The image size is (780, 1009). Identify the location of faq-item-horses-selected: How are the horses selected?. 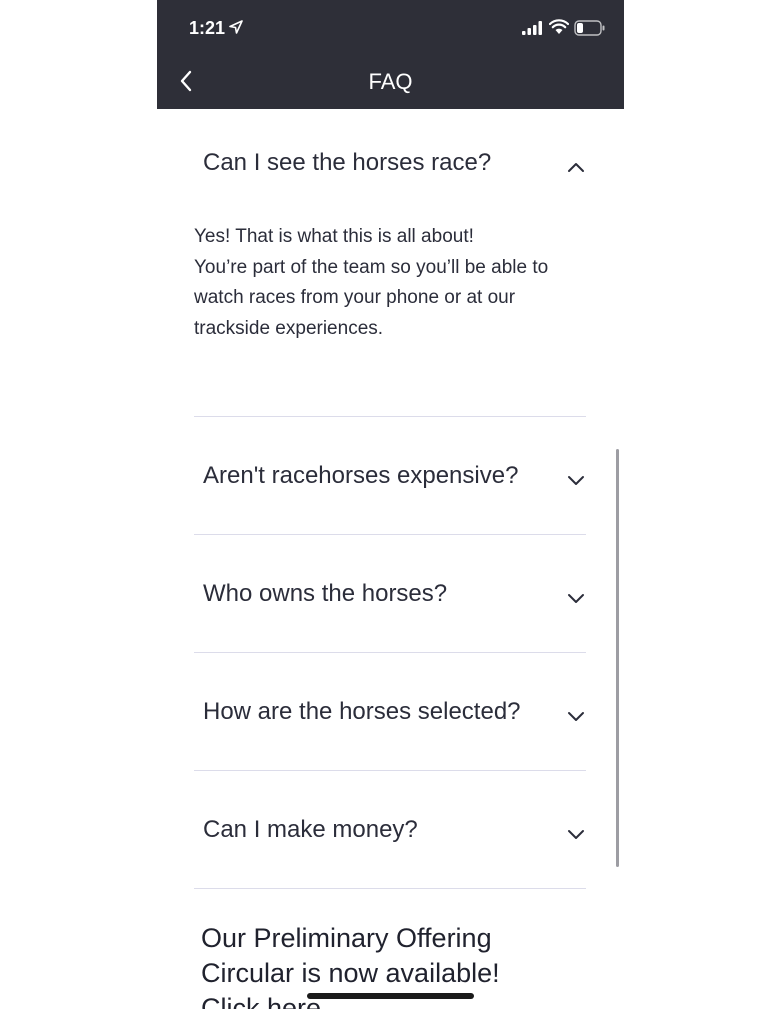
(390, 716).